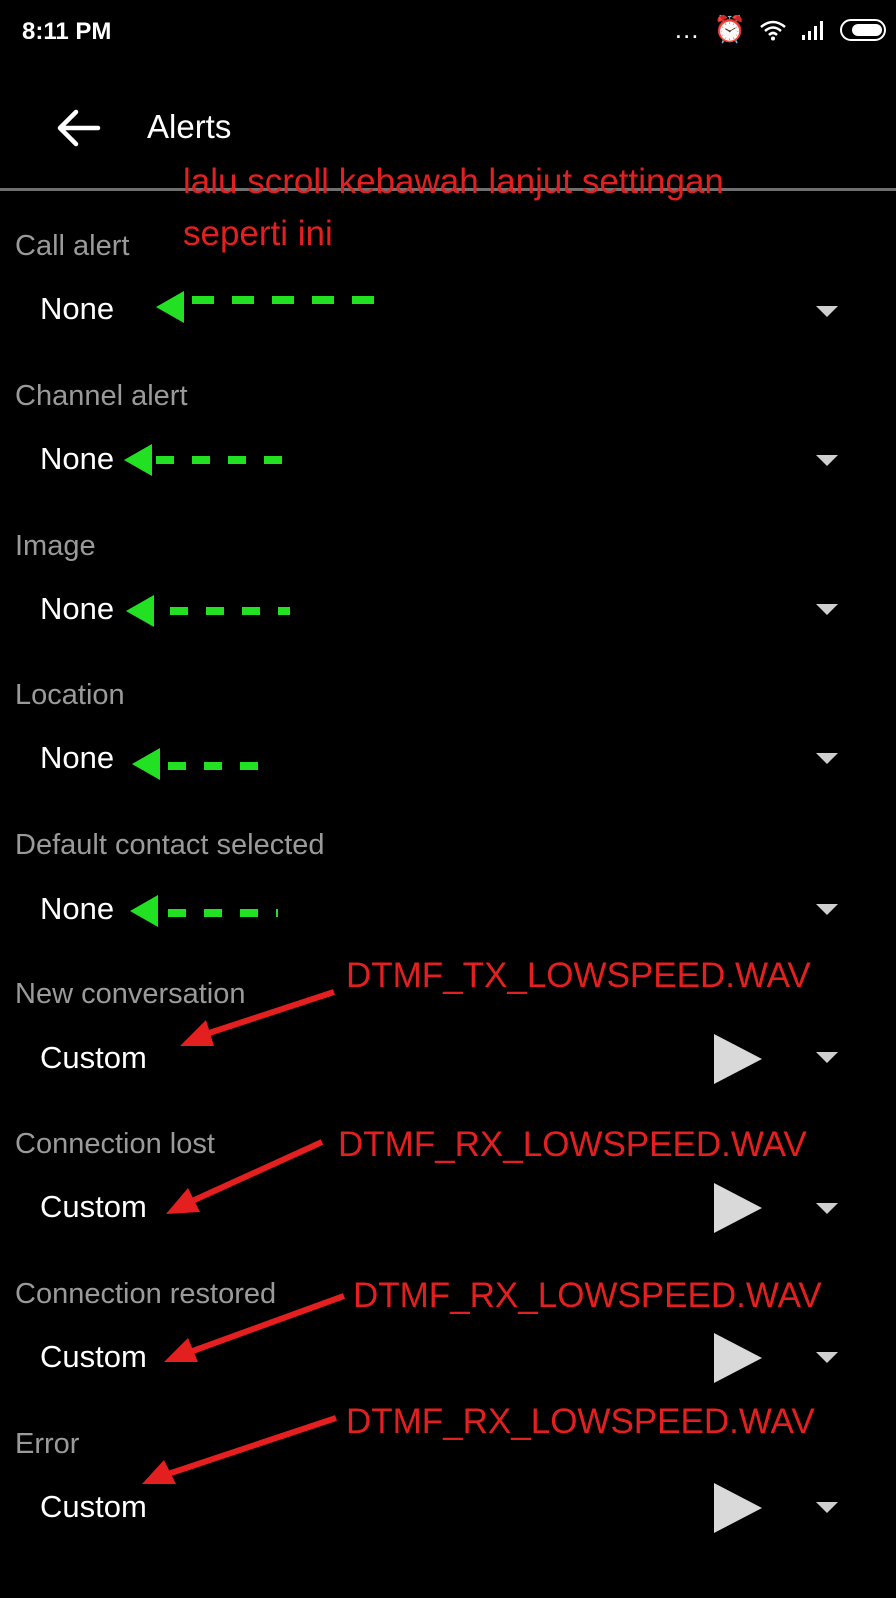 Image resolution: width=896 pixels, height=1598 pixels. I want to click on wifi-icon, so click(773, 30).